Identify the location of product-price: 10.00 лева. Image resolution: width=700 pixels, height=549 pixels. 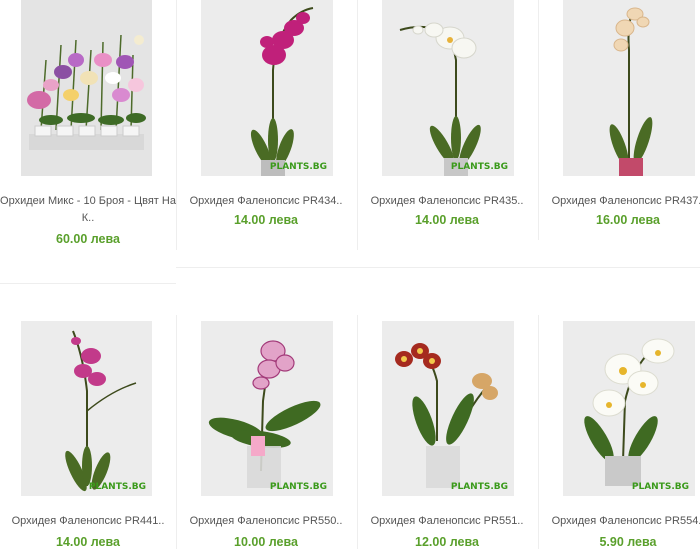
(266, 542).